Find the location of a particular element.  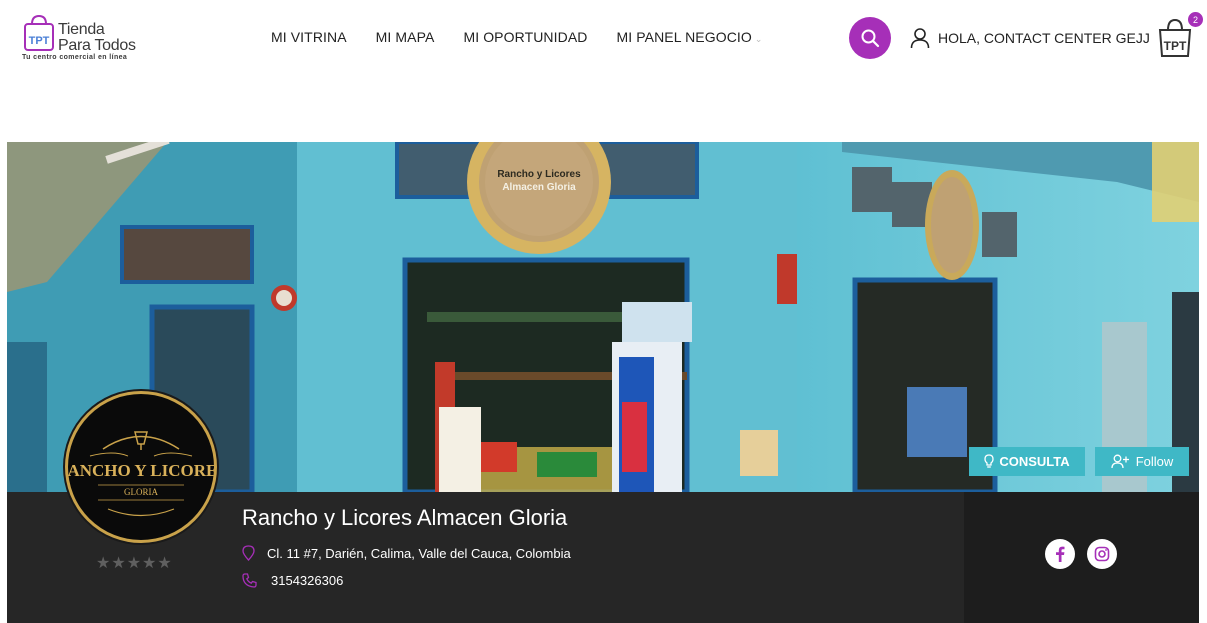

user-account-link: HOLA, CONTACT CENTER GEJJ is located at coordinates (1030, 38).